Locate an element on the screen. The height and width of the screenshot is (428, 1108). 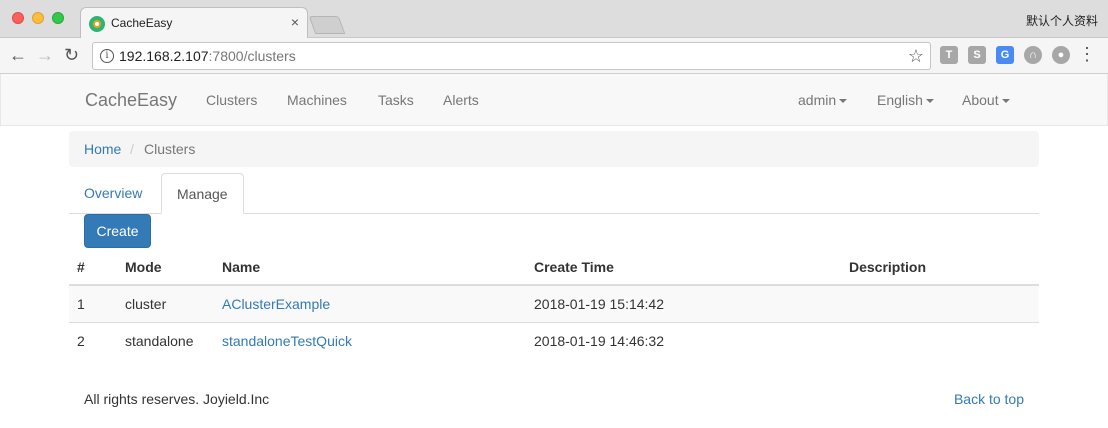
cell-name: standaloneTestQuick is located at coordinates (370, 340).